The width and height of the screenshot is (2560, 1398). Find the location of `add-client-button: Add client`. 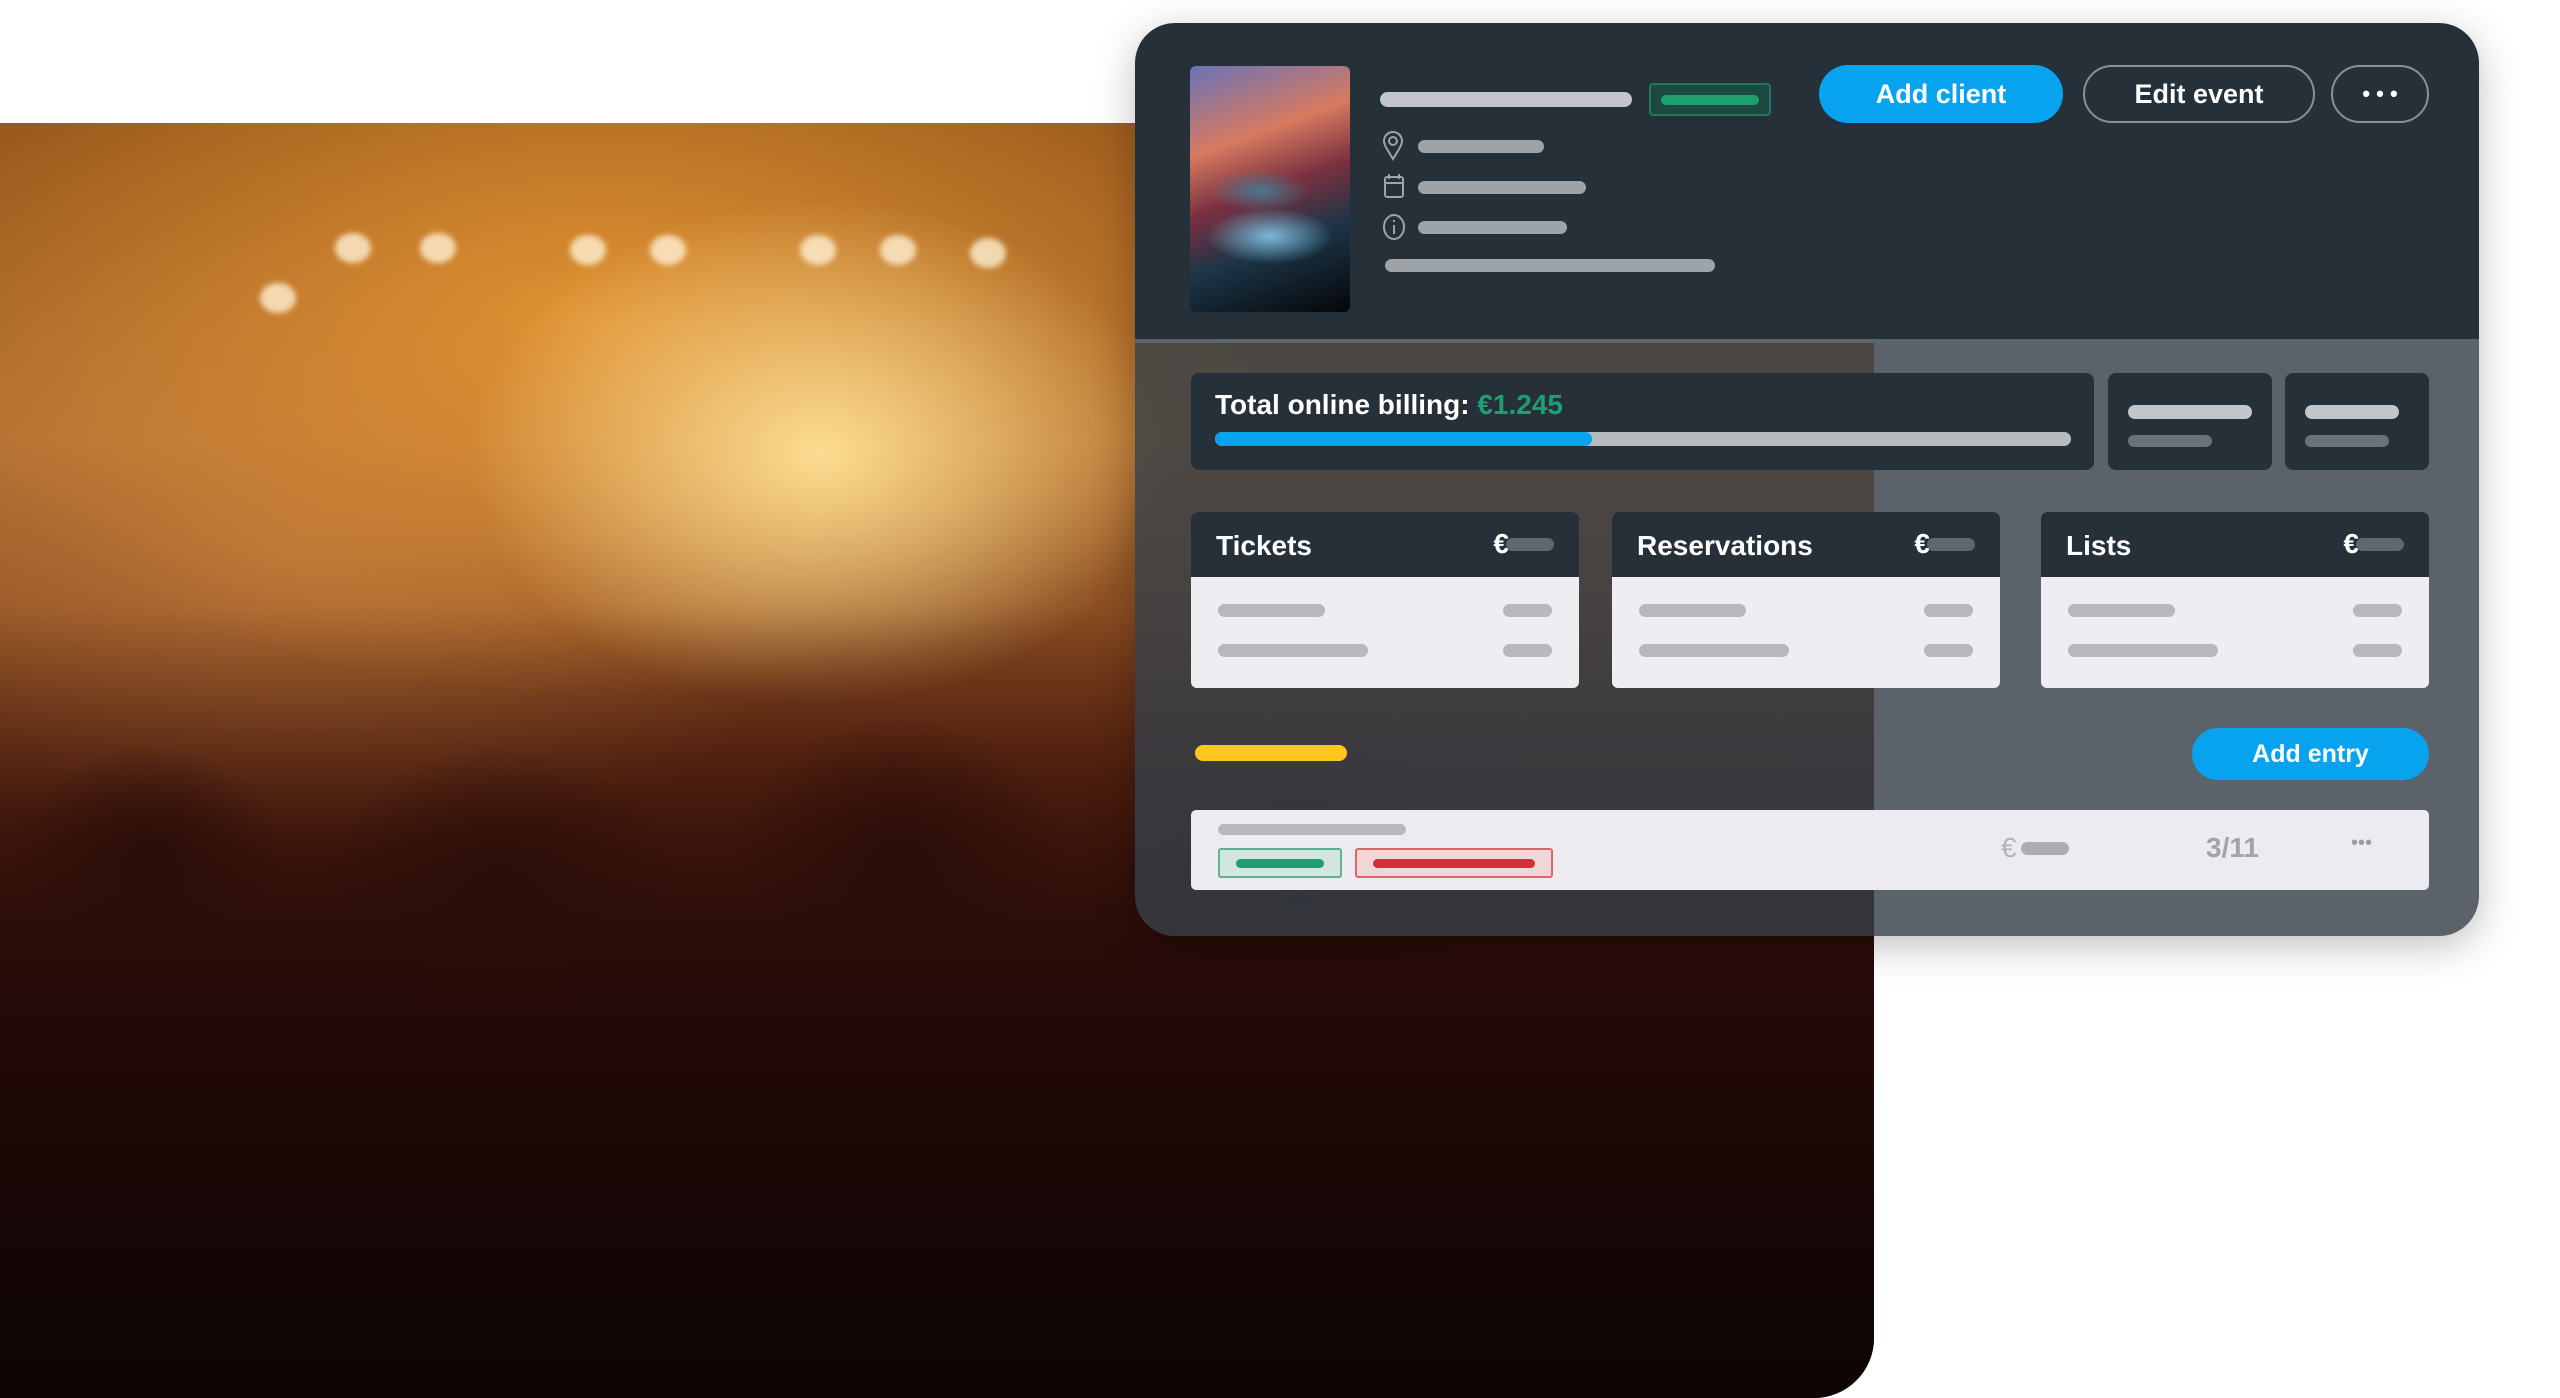

add-client-button: Add client is located at coordinates (1941, 94).